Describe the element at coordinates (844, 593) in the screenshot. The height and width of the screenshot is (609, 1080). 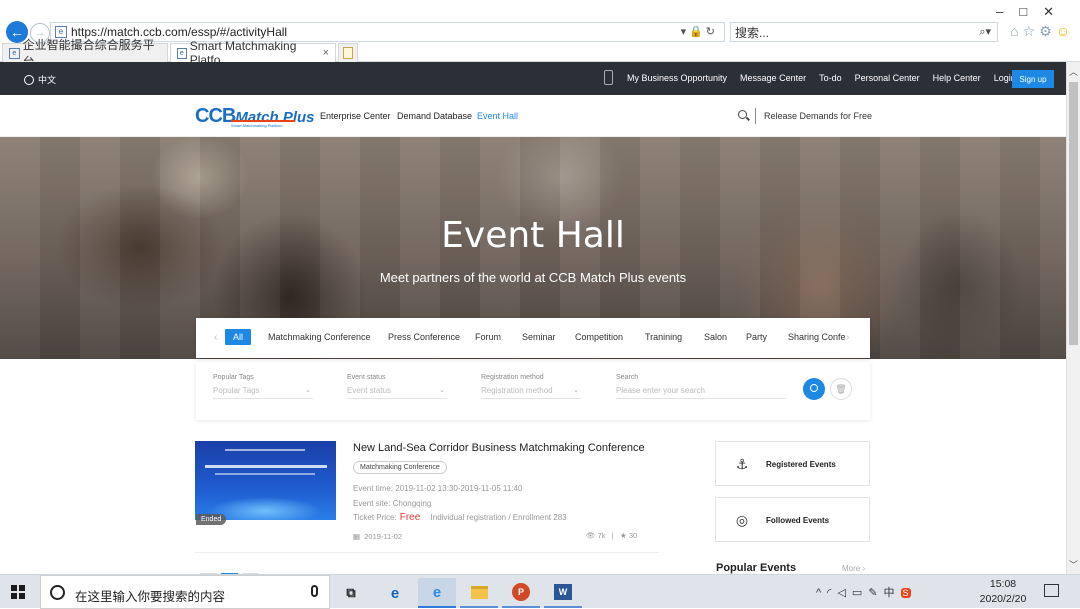
I see `volume-icon: ◁` at that location.